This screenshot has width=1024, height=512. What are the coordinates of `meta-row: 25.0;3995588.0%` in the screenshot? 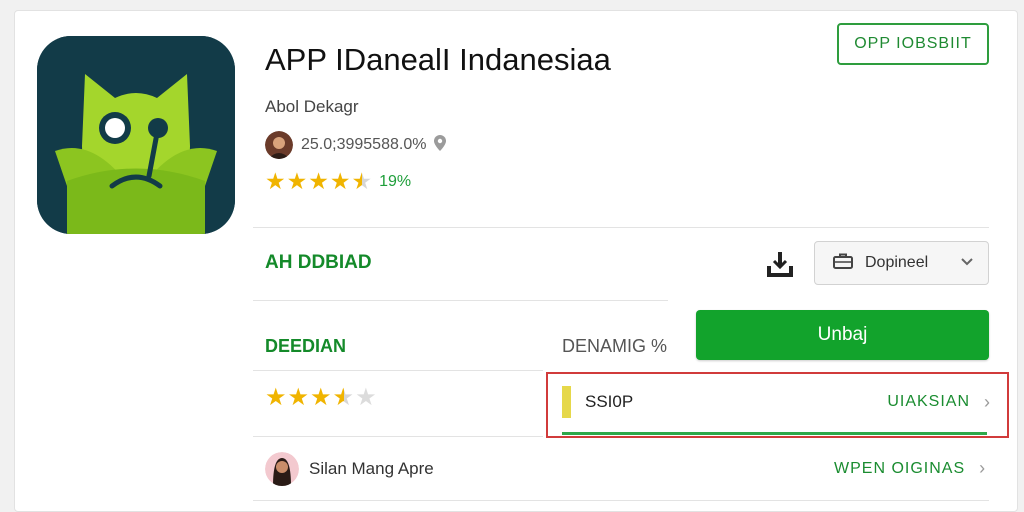 It's located at (356, 145).